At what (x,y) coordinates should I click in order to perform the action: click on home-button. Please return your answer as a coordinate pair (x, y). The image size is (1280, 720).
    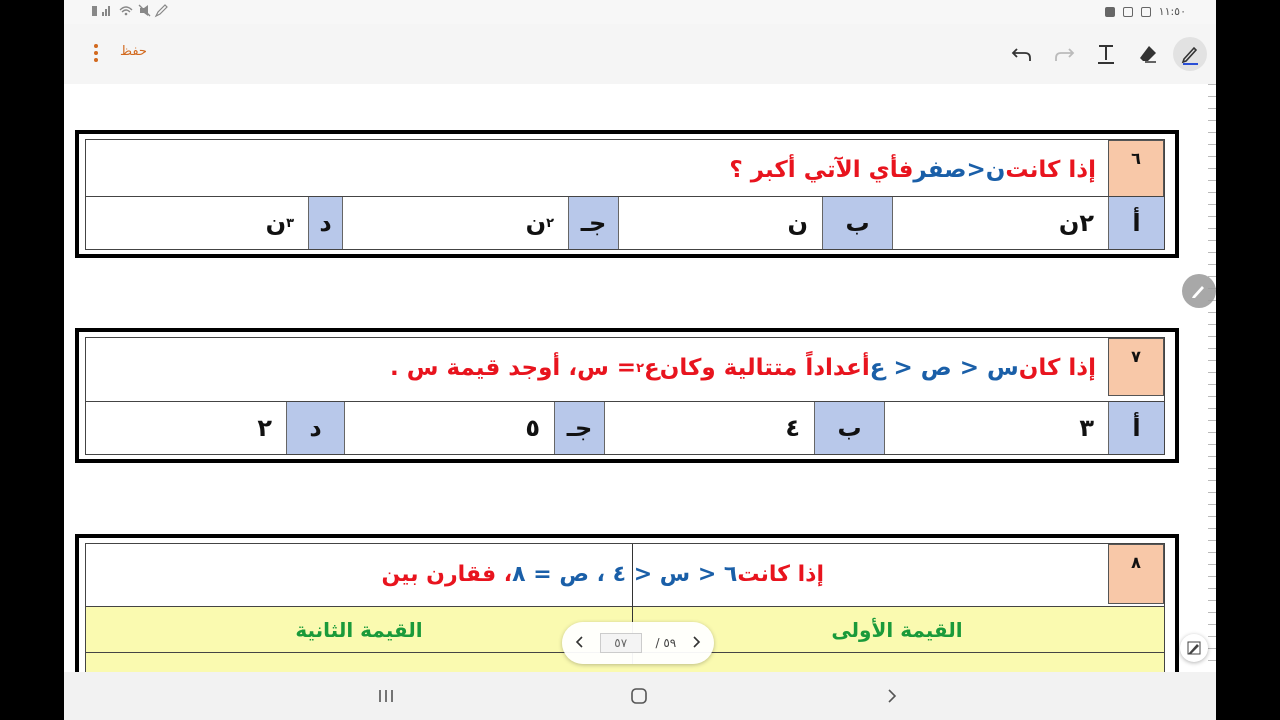
    Looking at the image, I should click on (639, 696).